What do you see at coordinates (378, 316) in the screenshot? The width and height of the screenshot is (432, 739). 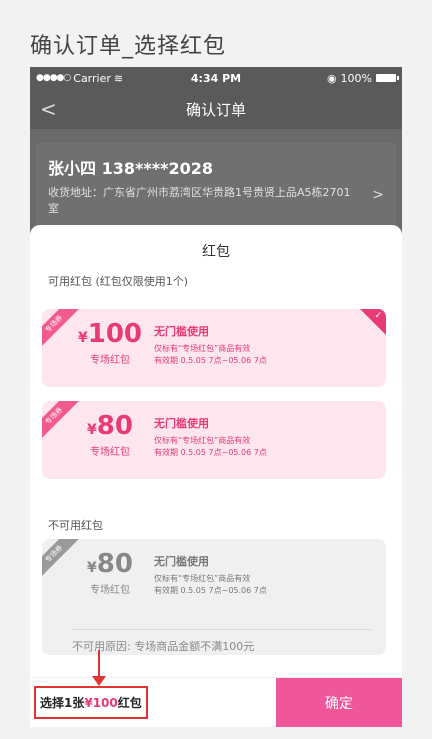 I see `check-icon: ✓` at bounding box center [378, 316].